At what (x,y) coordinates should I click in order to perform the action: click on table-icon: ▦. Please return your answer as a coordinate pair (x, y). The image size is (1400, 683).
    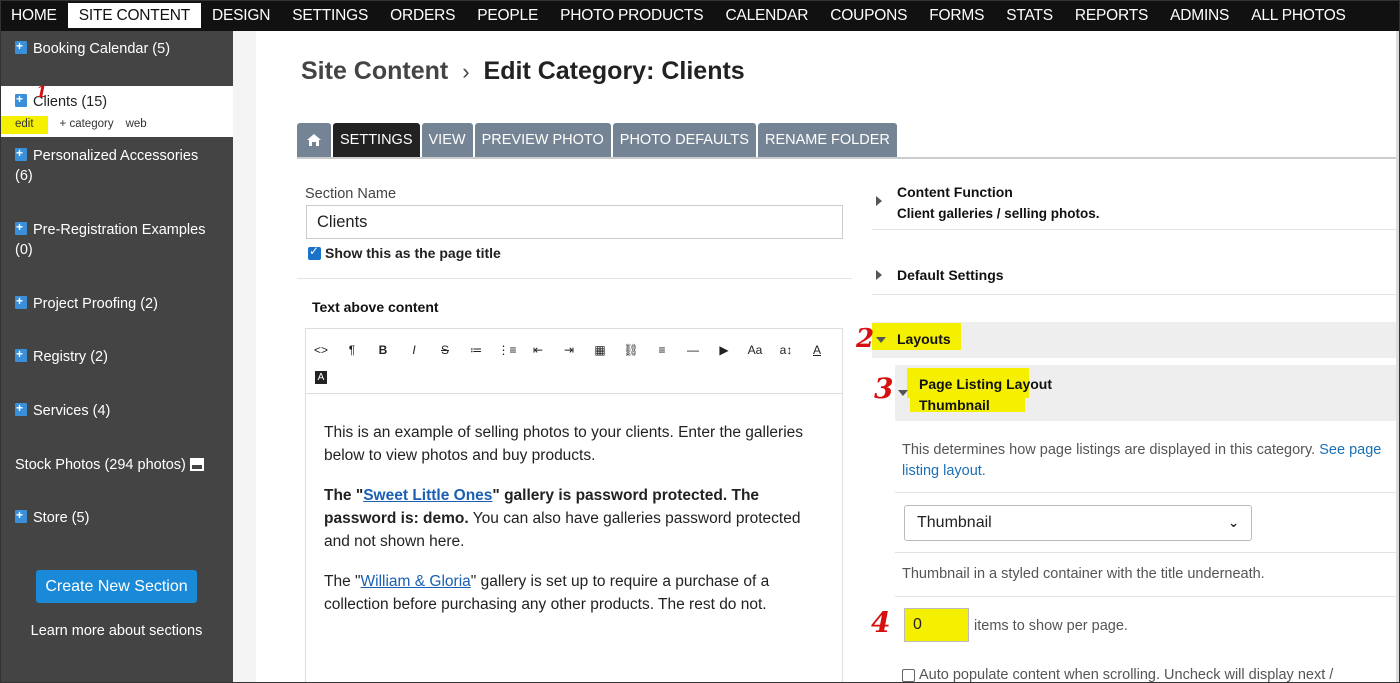
    Looking at the image, I should click on (600, 350).